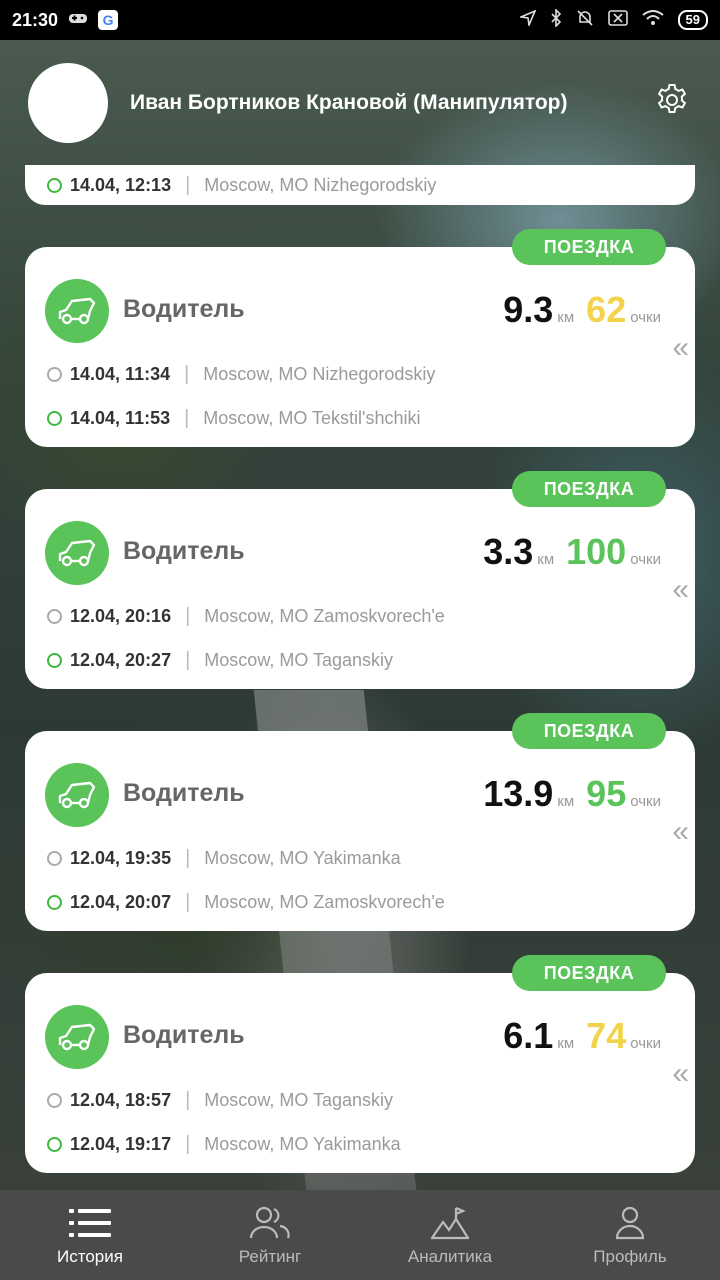 This screenshot has width=720, height=1280. I want to click on status-bar: 21:30 G 59, so click(360, 20).